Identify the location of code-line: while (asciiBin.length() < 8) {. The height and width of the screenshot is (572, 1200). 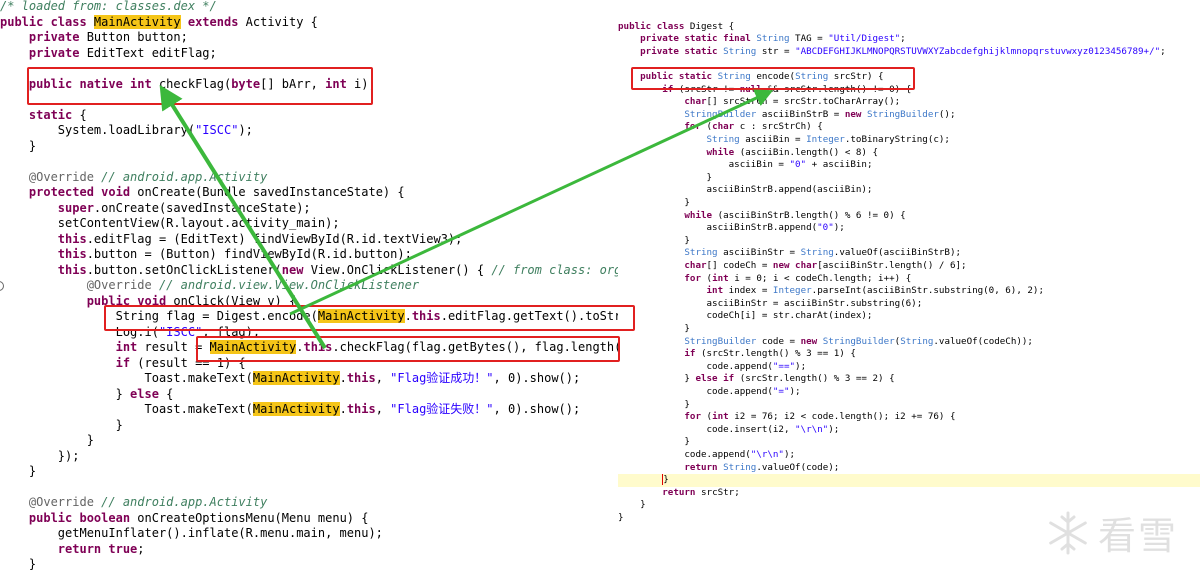
(909, 153).